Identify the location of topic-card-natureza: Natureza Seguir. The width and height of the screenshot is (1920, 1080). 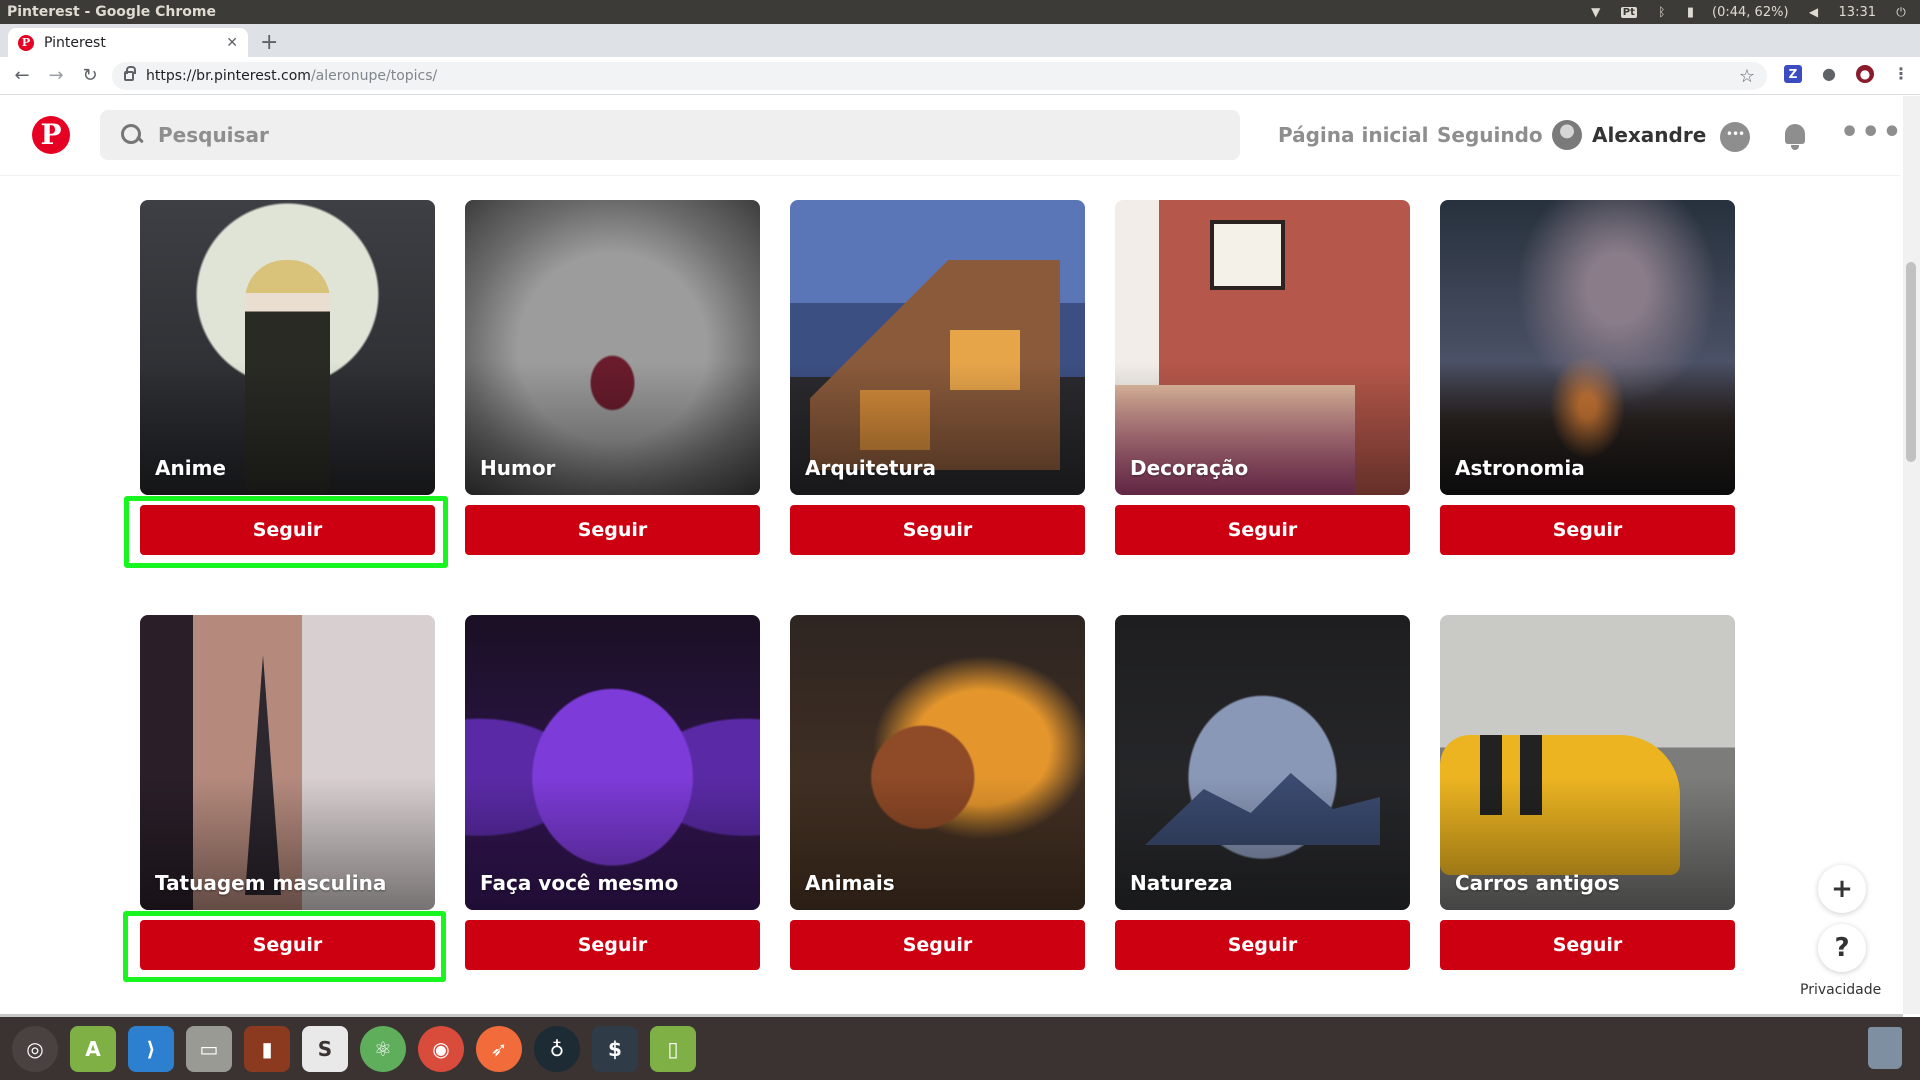
(1262, 792).